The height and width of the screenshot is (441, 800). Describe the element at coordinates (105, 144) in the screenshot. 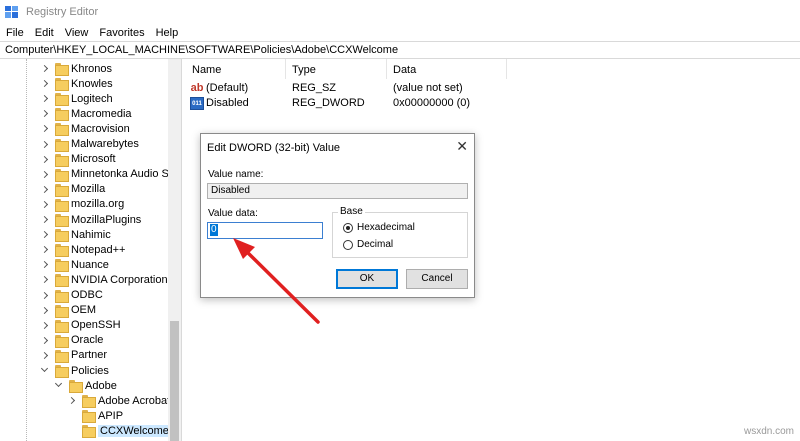

I see `tree-item-label: Malwarebytes` at that location.